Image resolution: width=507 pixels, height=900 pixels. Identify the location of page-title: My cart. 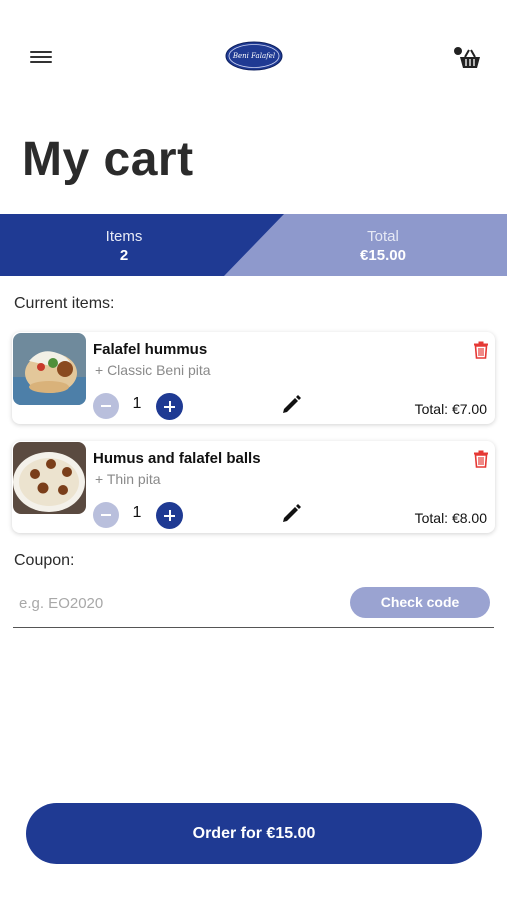
(108, 159).